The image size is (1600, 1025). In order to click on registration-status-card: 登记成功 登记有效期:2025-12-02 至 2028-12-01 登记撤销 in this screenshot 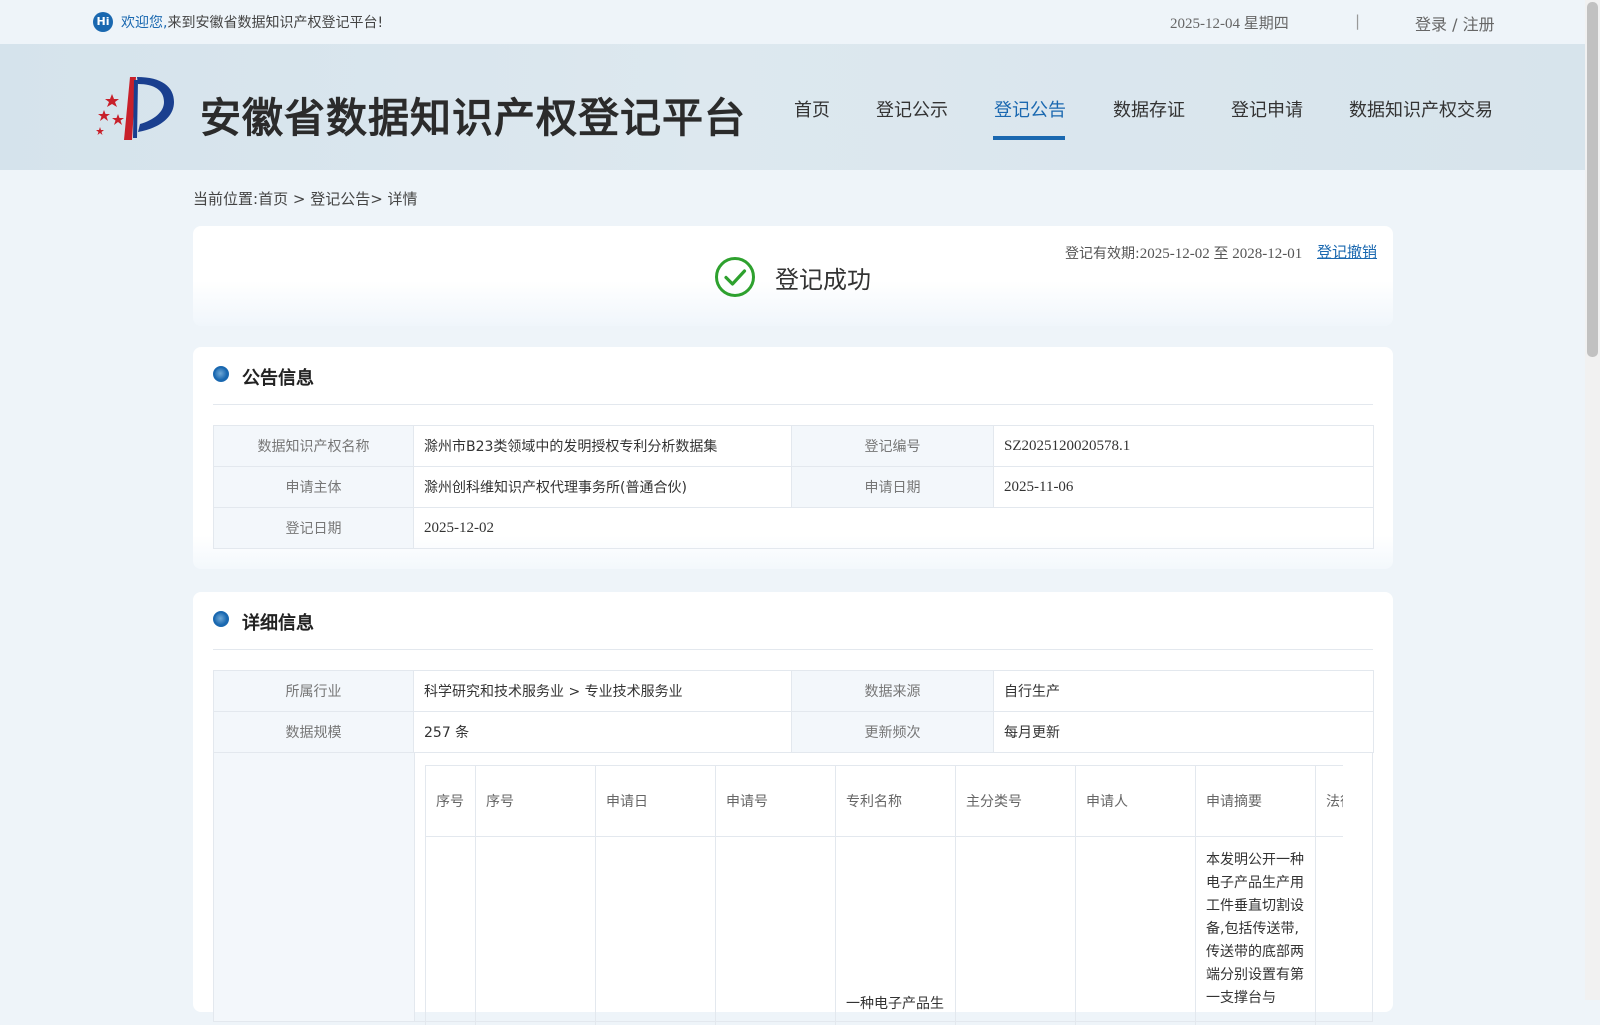, I will do `click(793, 276)`.